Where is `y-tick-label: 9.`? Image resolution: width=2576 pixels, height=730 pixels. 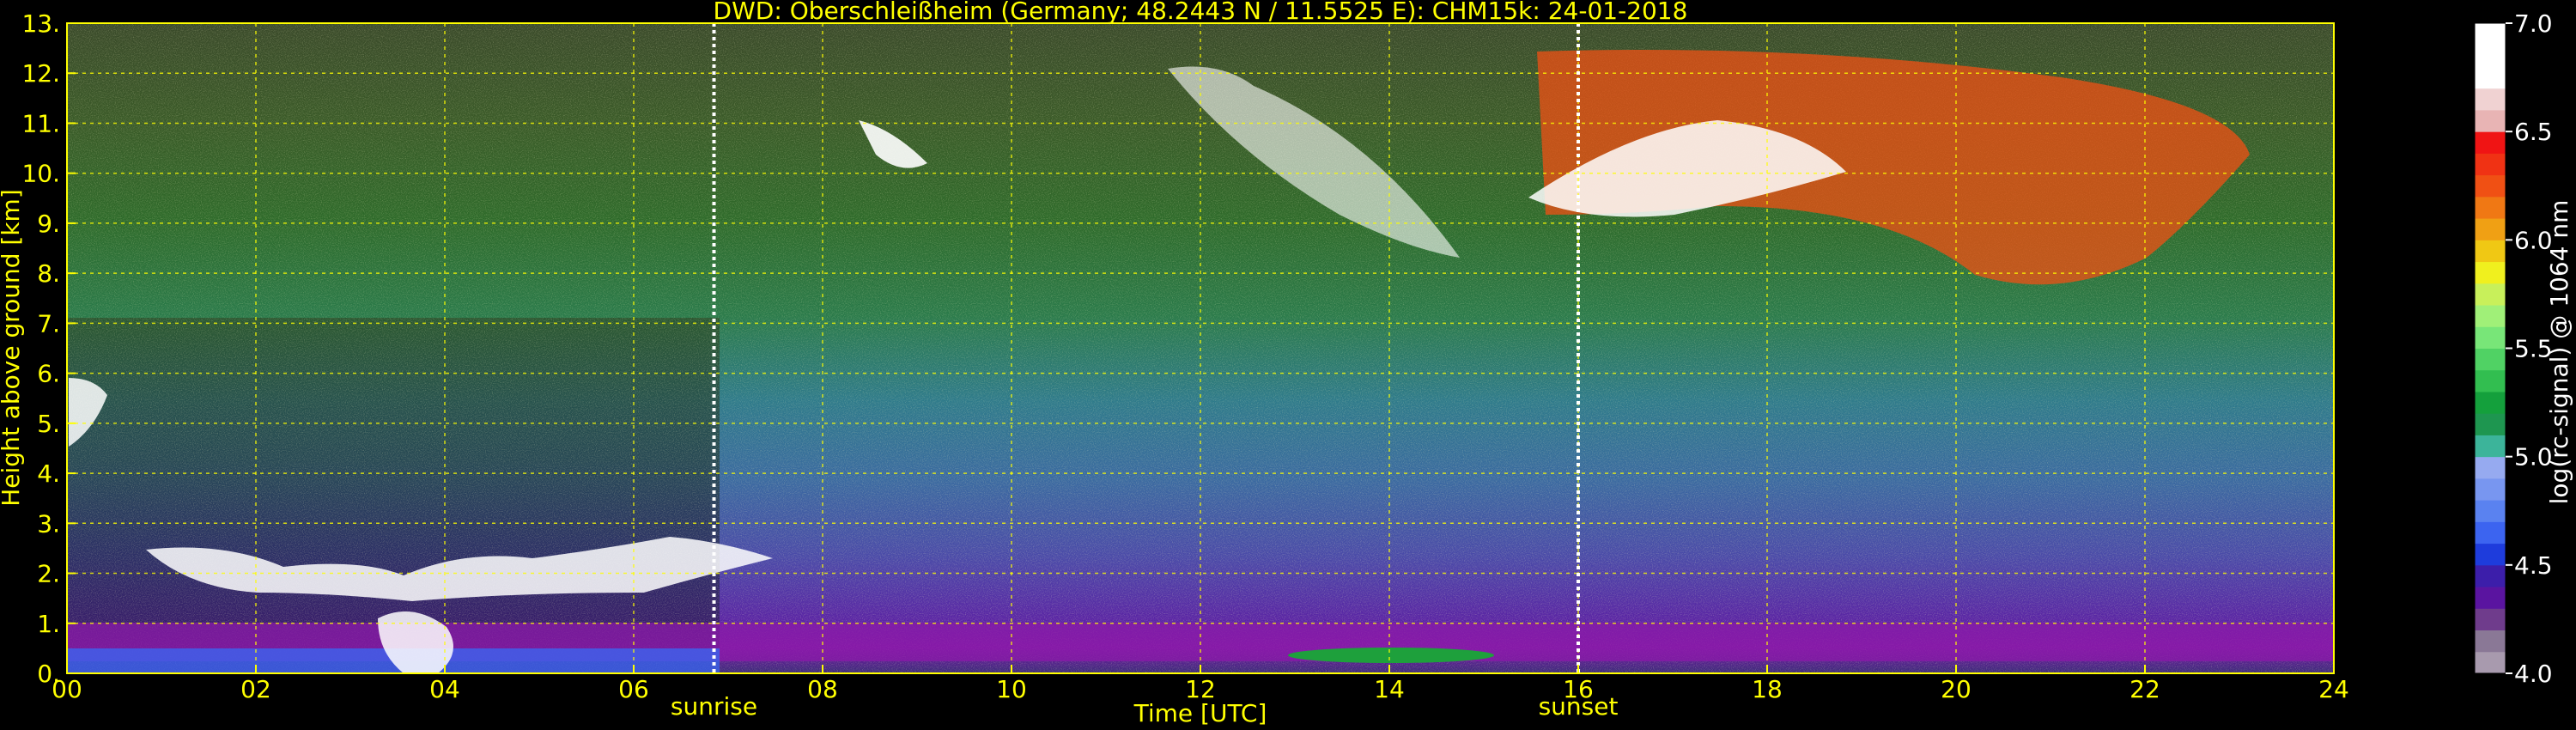 y-tick-label: 9. is located at coordinates (48, 224).